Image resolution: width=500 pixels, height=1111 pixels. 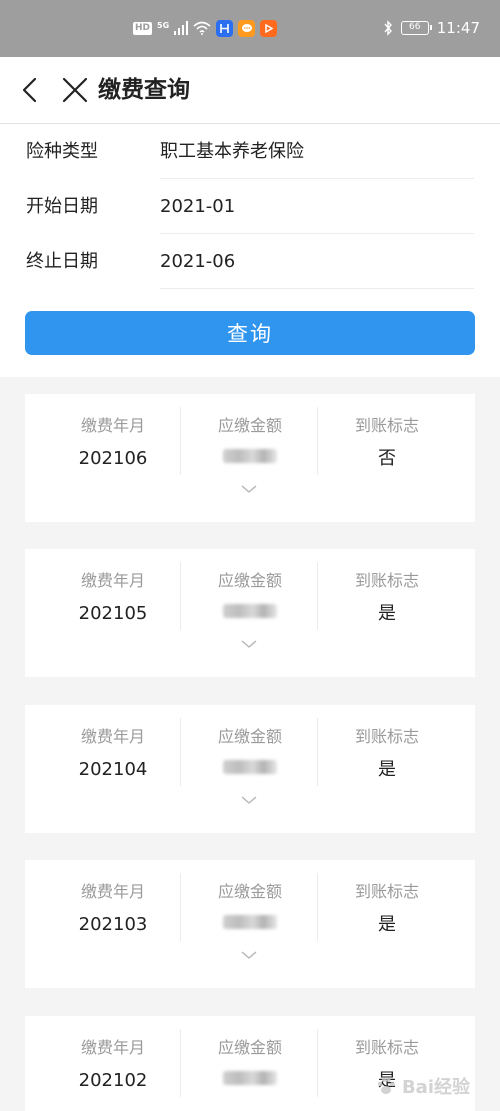 What do you see at coordinates (181, 28) in the screenshot?
I see `signal-icon` at bounding box center [181, 28].